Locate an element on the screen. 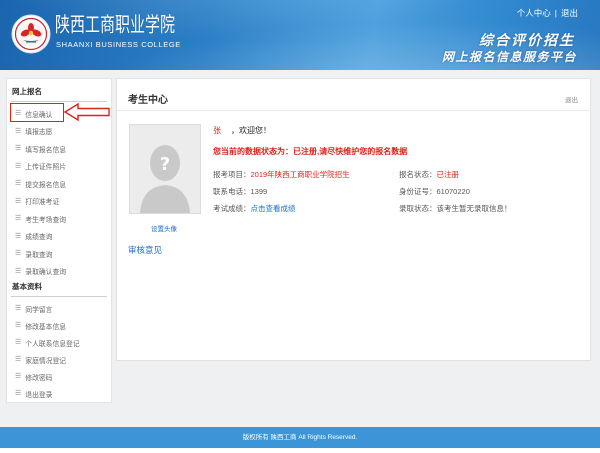 This screenshot has height=453, width=600. field-admission-status: 录取状态：该考生暂无录取信息！ is located at coordinates (455, 208).